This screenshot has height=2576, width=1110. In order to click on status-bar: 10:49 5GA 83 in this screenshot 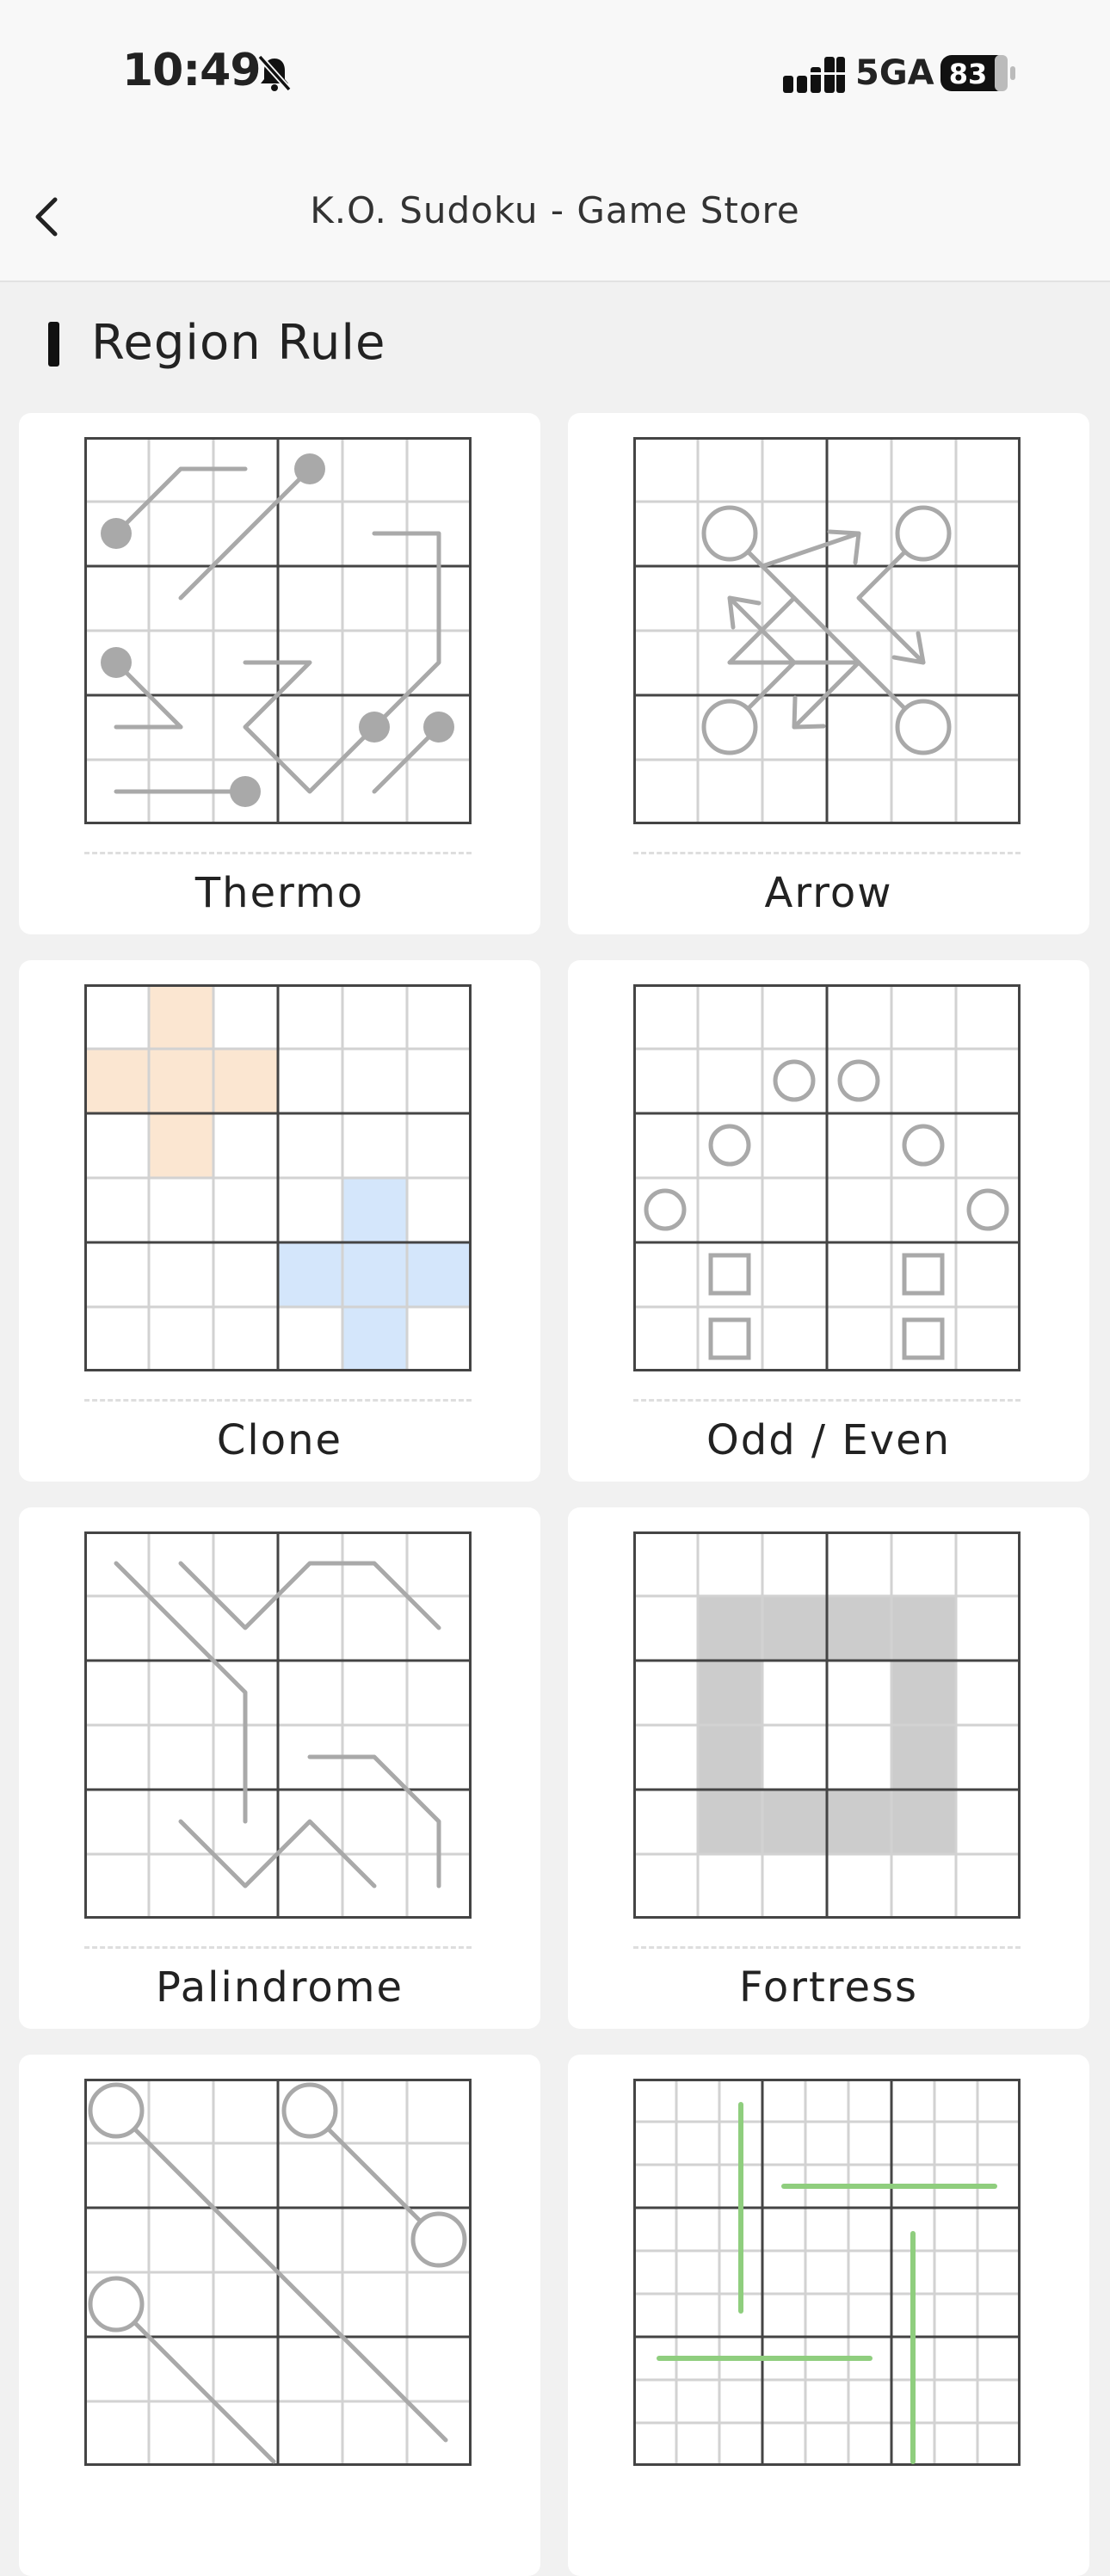, I will do `click(555, 69)`.